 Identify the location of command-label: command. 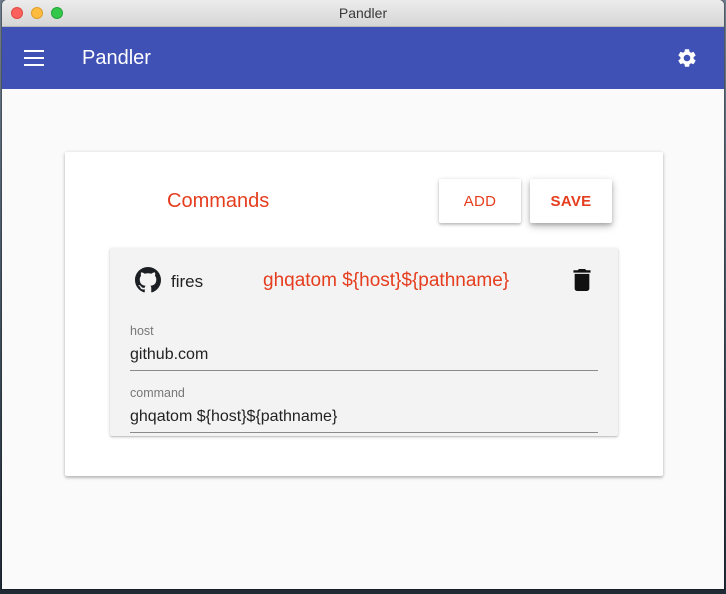
(157, 393).